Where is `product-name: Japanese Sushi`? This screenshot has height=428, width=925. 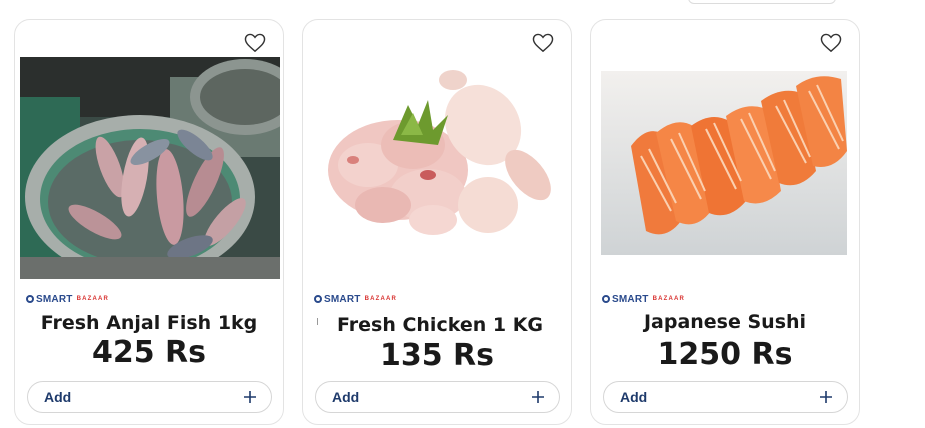 product-name: Japanese Sushi is located at coordinates (725, 322).